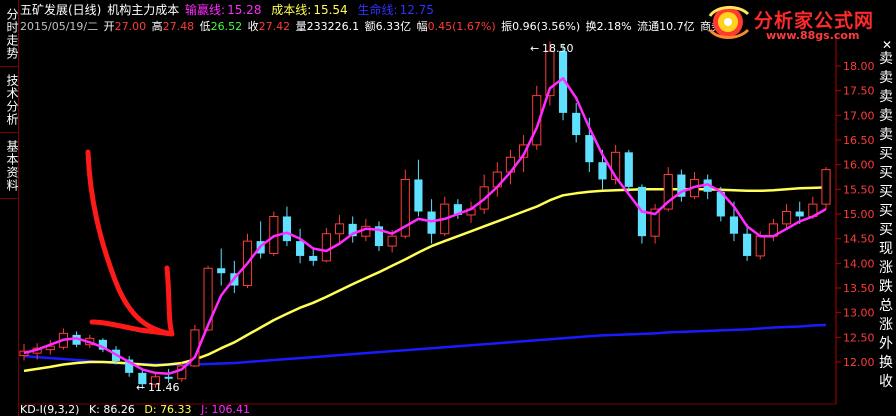 The height and width of the screenshot is (416, 896). I want to click on strip-label: 换, so click(886, 363).